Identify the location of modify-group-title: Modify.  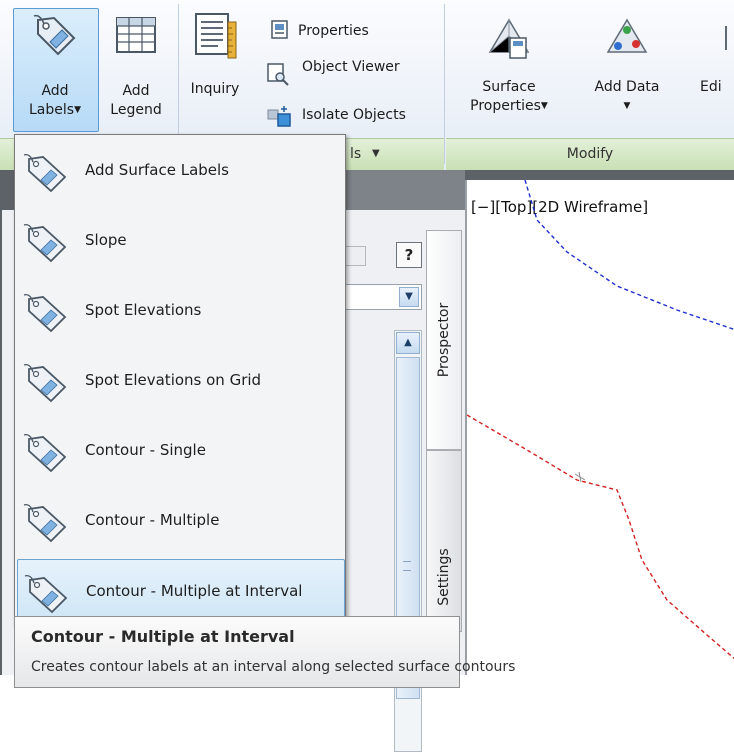
(590, 154).